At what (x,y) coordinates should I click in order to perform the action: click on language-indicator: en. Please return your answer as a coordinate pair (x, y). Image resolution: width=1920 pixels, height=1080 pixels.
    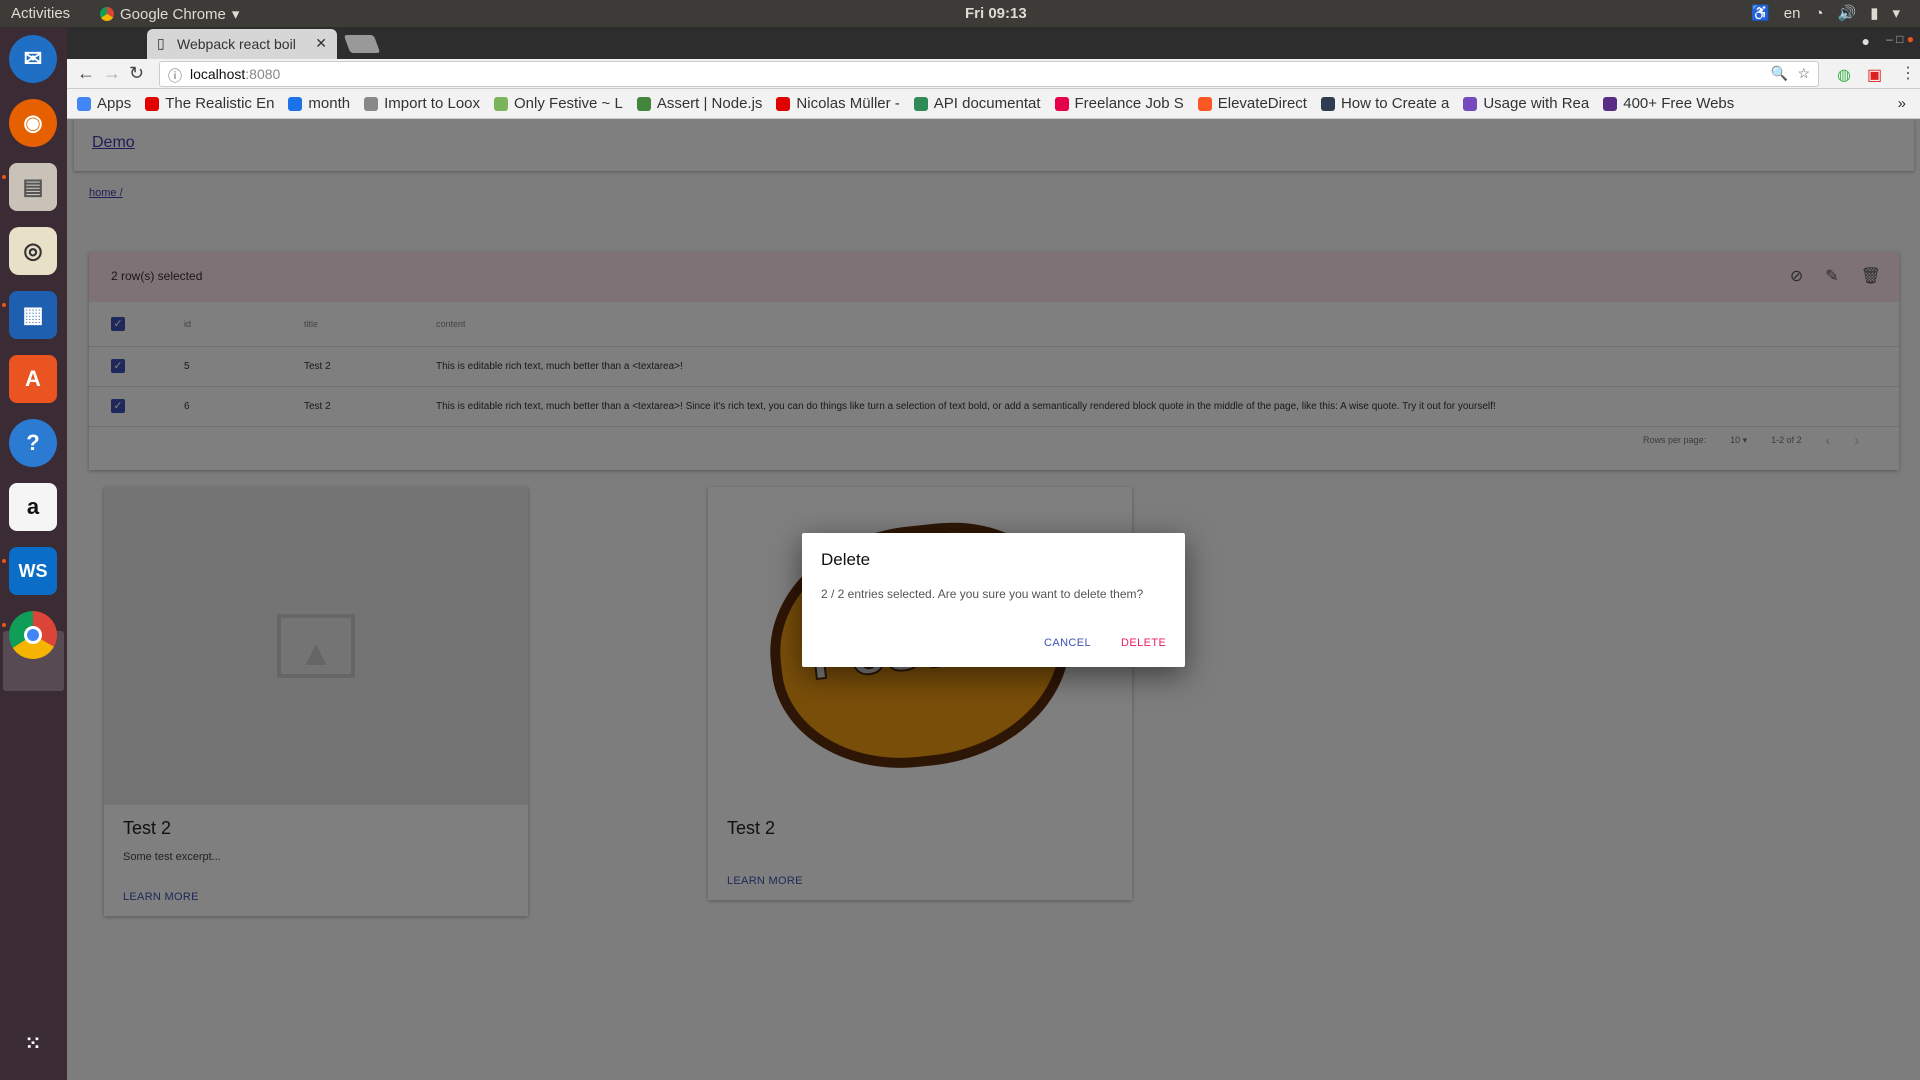
    Looking at the image, I should click on (1792, 13).